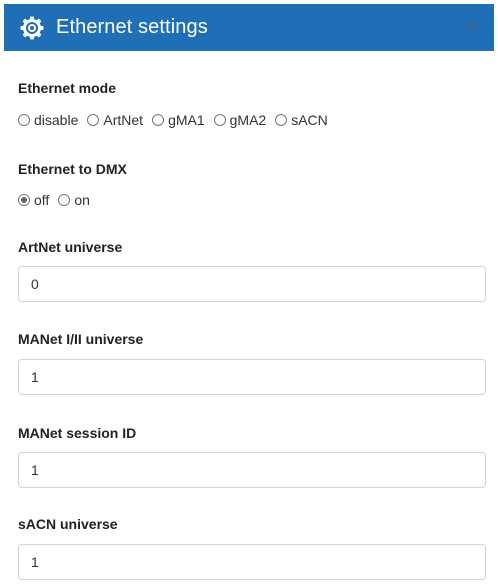 This screenshot has width=498, height=588. What do you see at coordinates (249, 27) in the screenshot?
I see `dialog-header: Ethernet settings ×` at bounding box center [249, 27].